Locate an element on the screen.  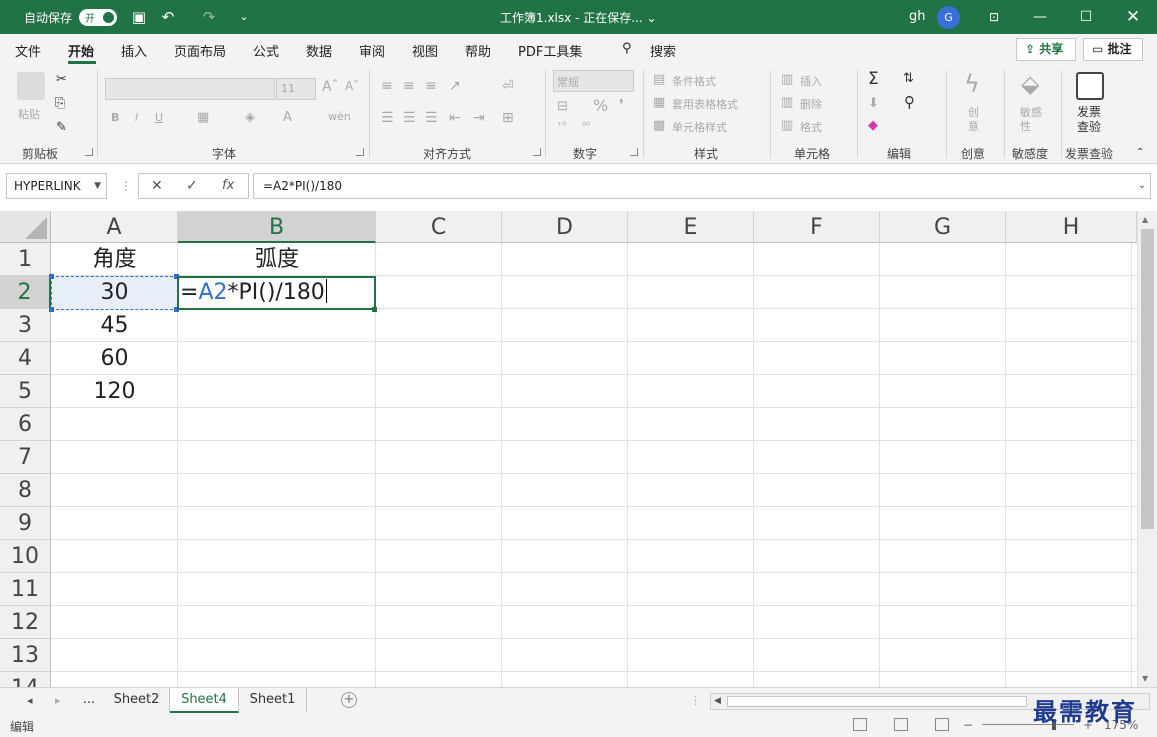
row-header-5: 5 is located at coordinates (25, 391).